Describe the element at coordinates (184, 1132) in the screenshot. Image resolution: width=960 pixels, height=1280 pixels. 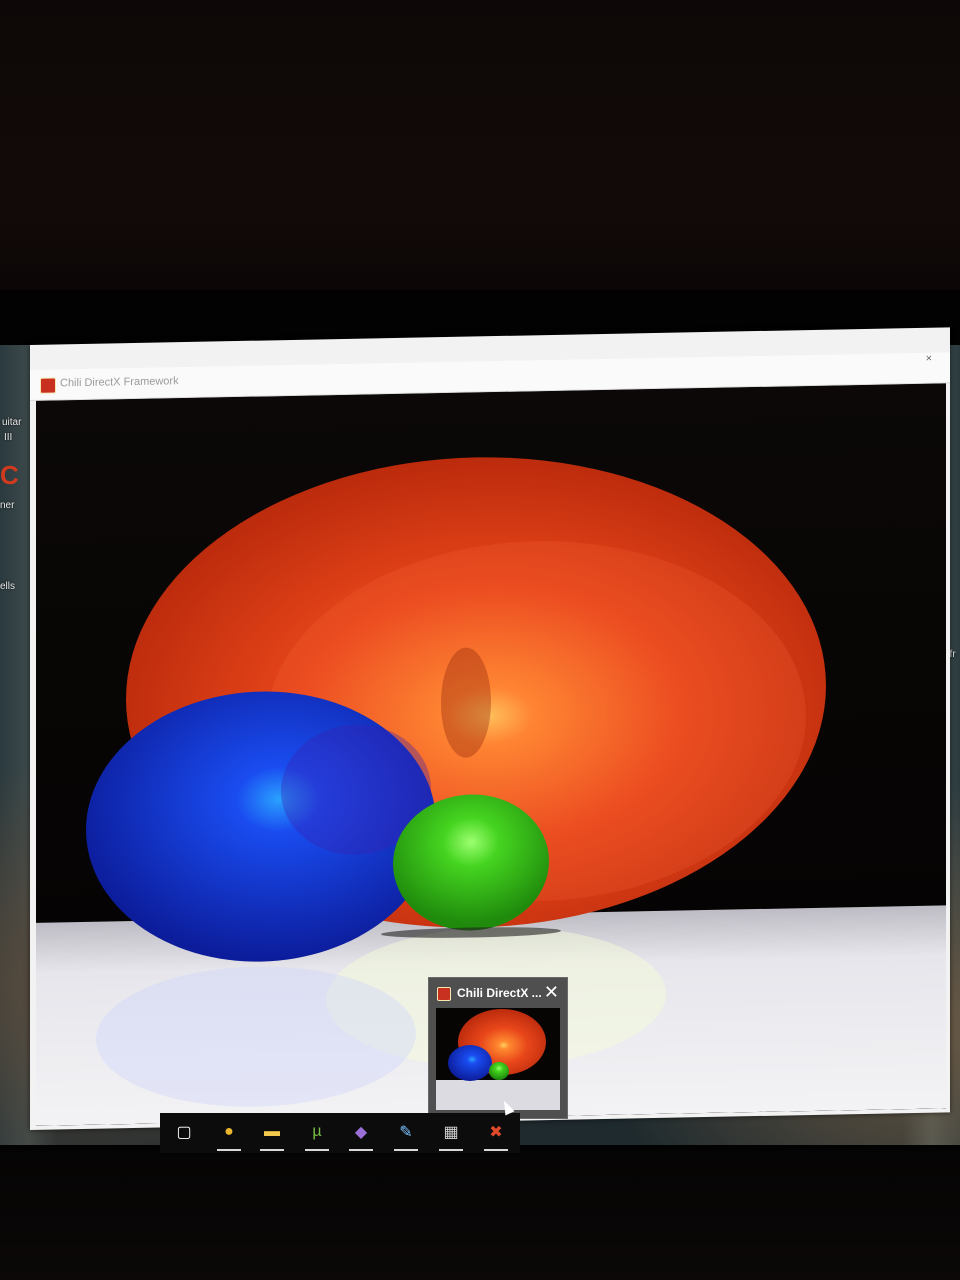
I see `task-view-icon: ▢` at that location.